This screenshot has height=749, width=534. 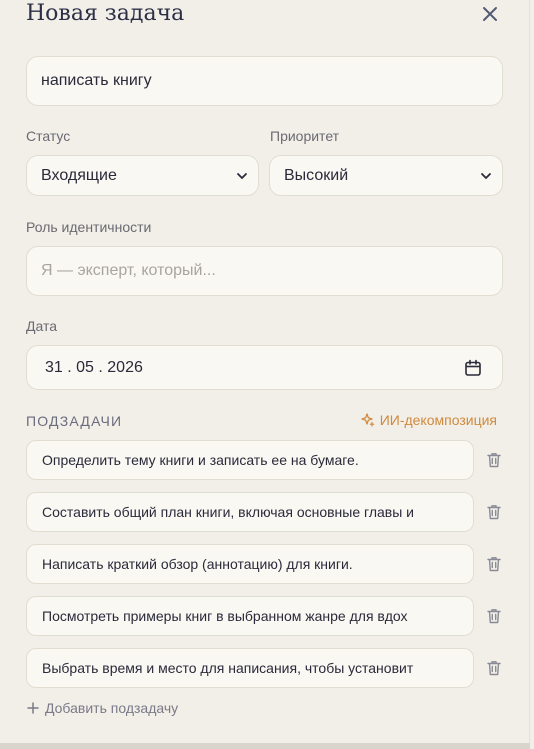 What do you see at coordinates (473, 368) in the screenshot?
I see `calendar-icon` at bounding box center [473, 368].